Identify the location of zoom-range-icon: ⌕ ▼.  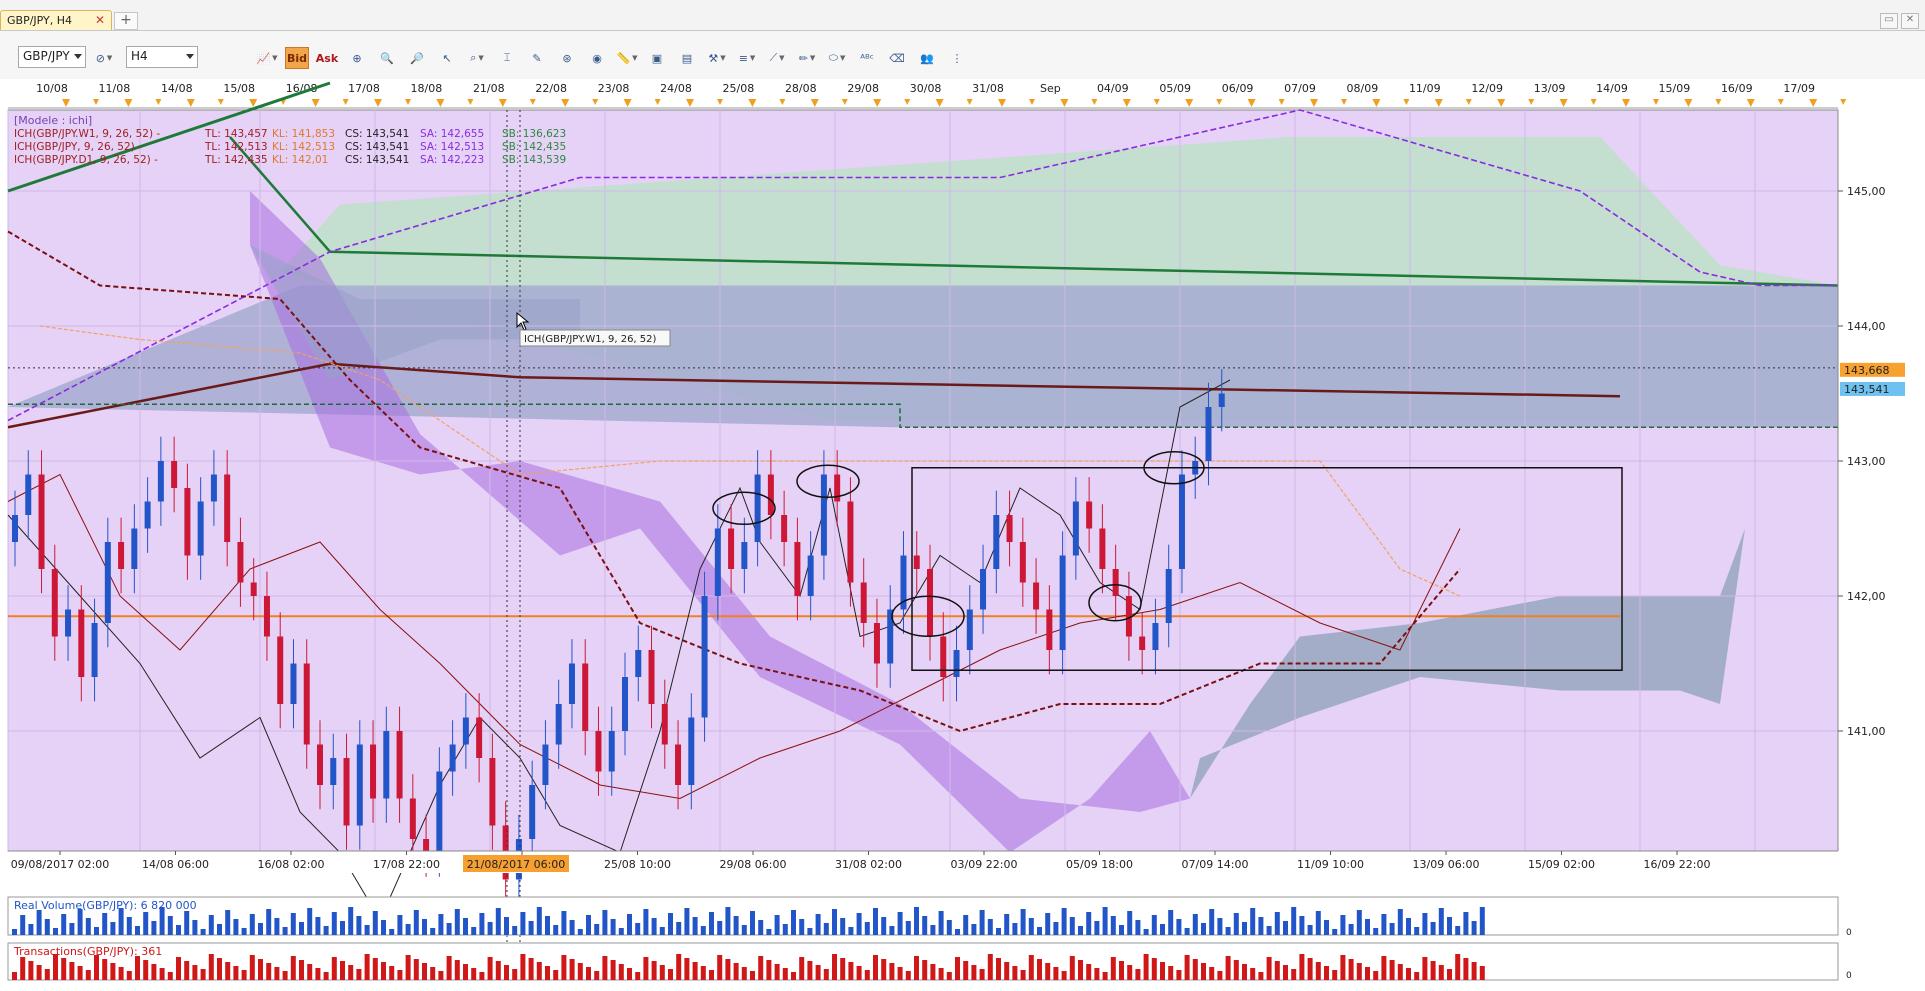
(477, 58).